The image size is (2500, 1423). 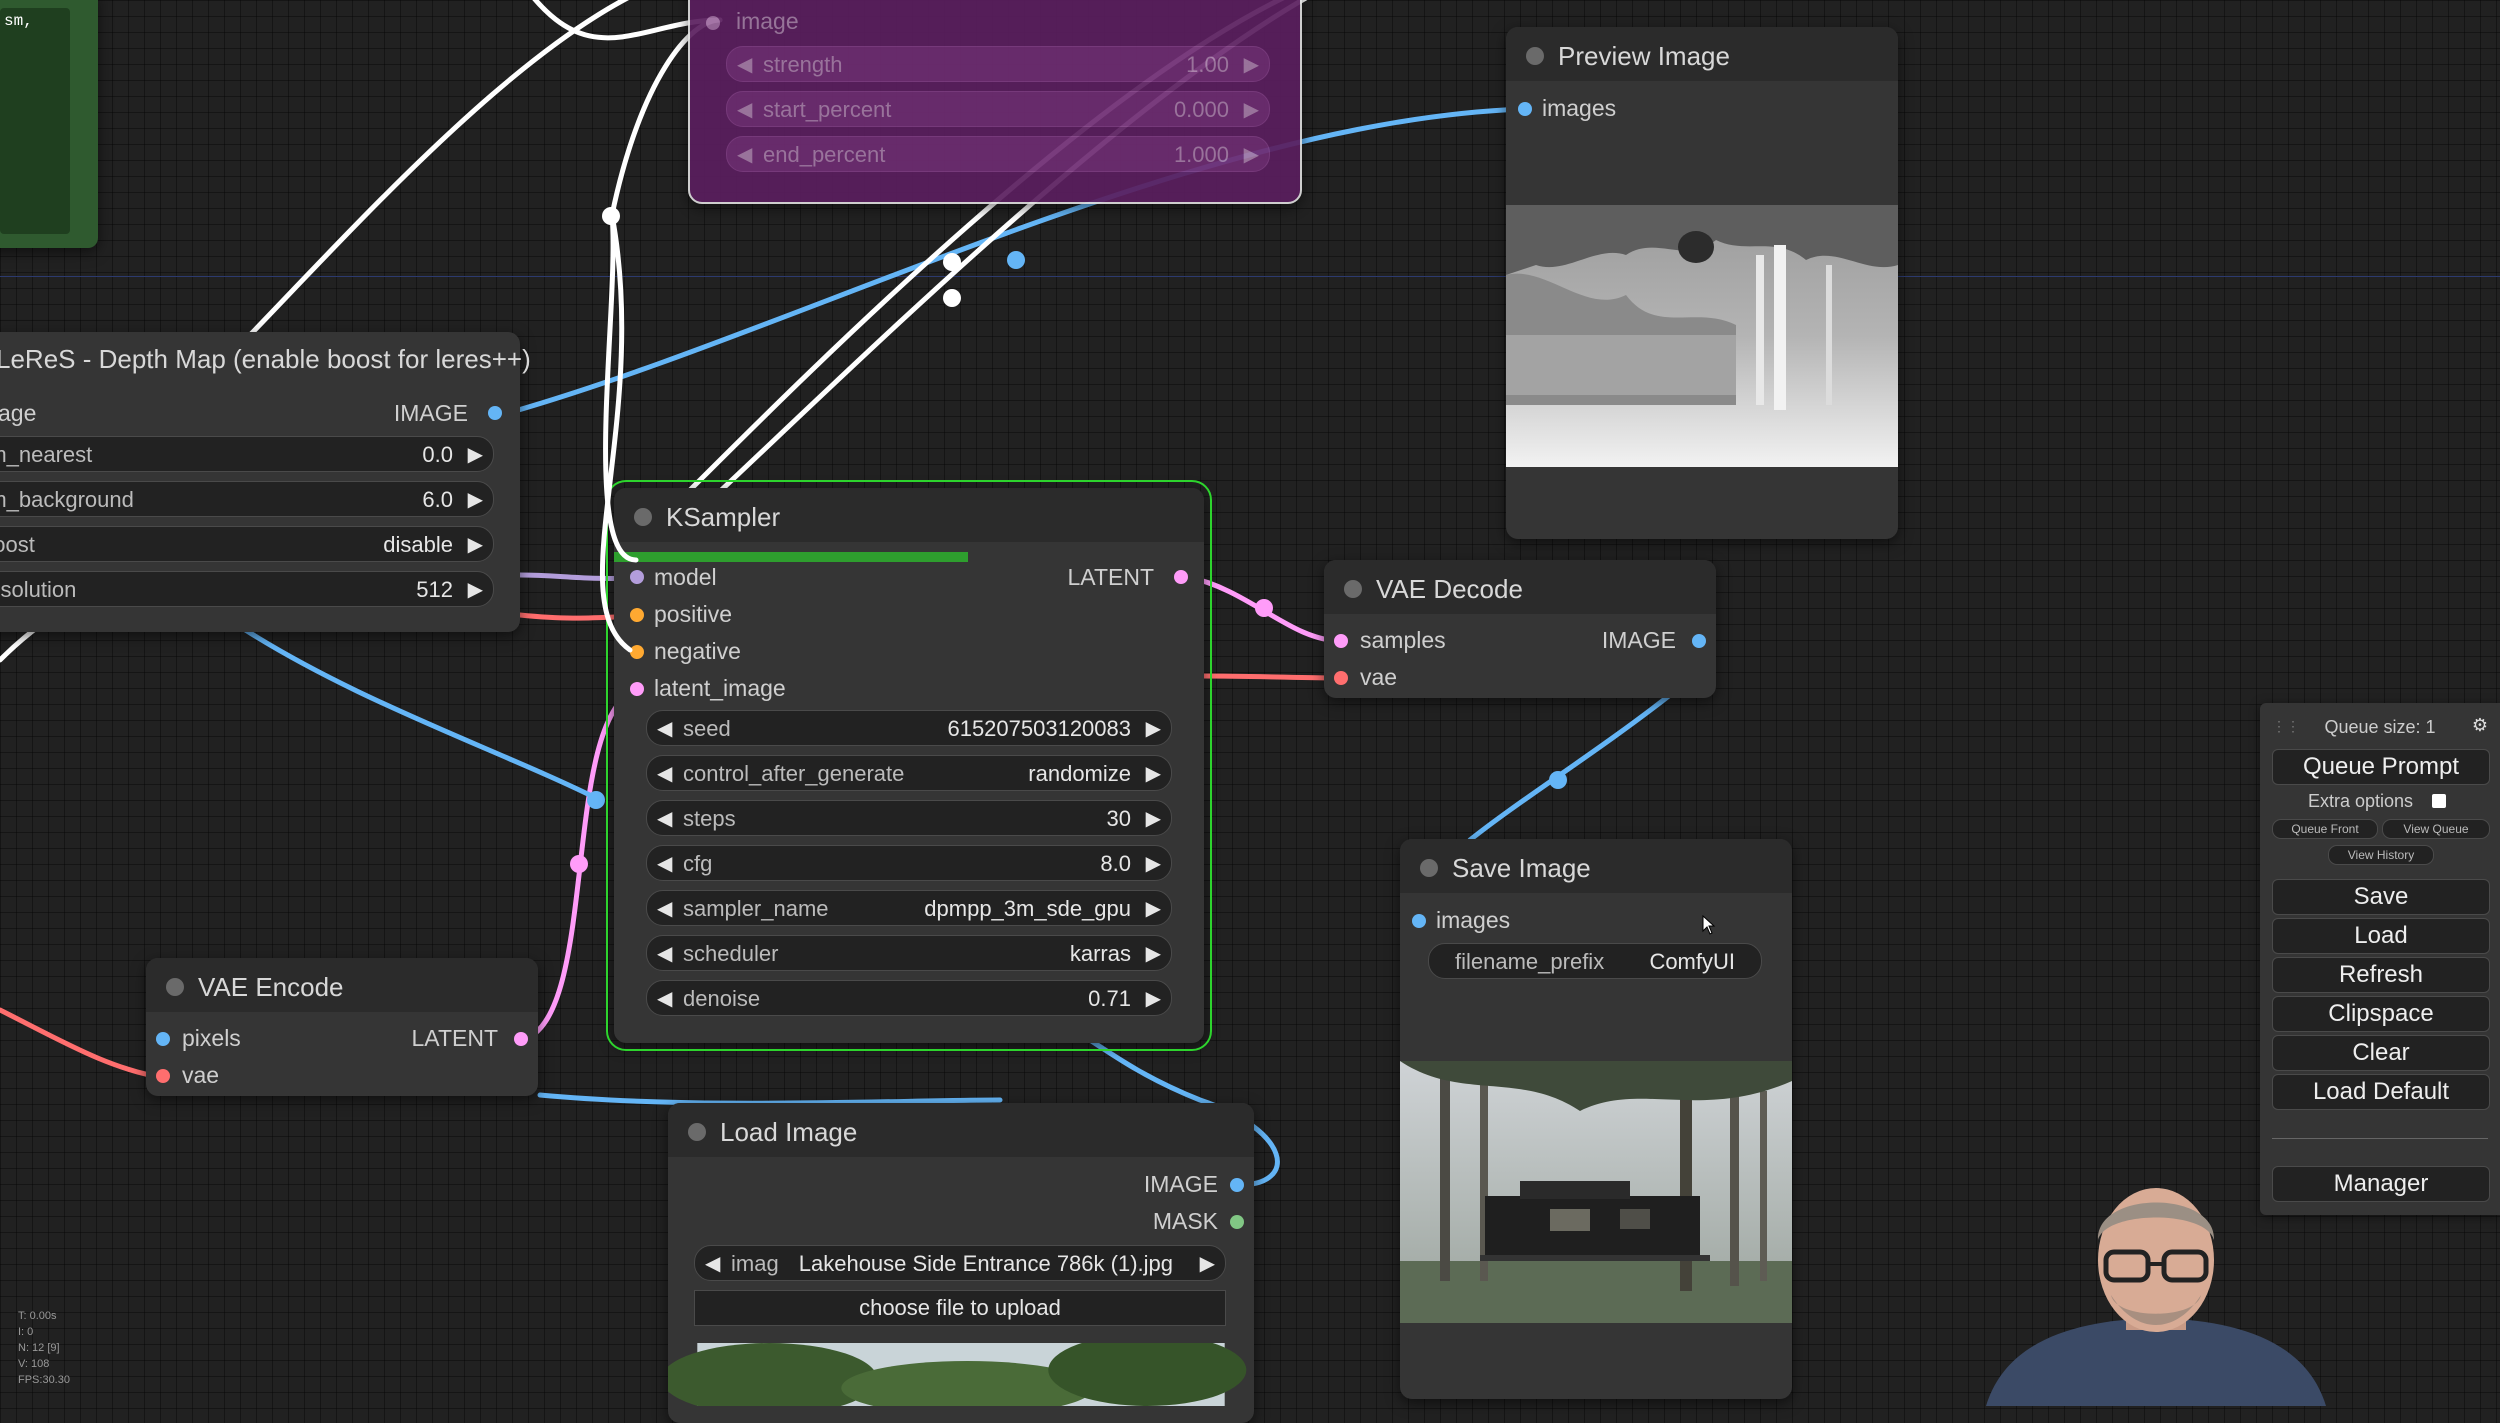 I want to click on leres-output-socket, so click(x=495, y=413).